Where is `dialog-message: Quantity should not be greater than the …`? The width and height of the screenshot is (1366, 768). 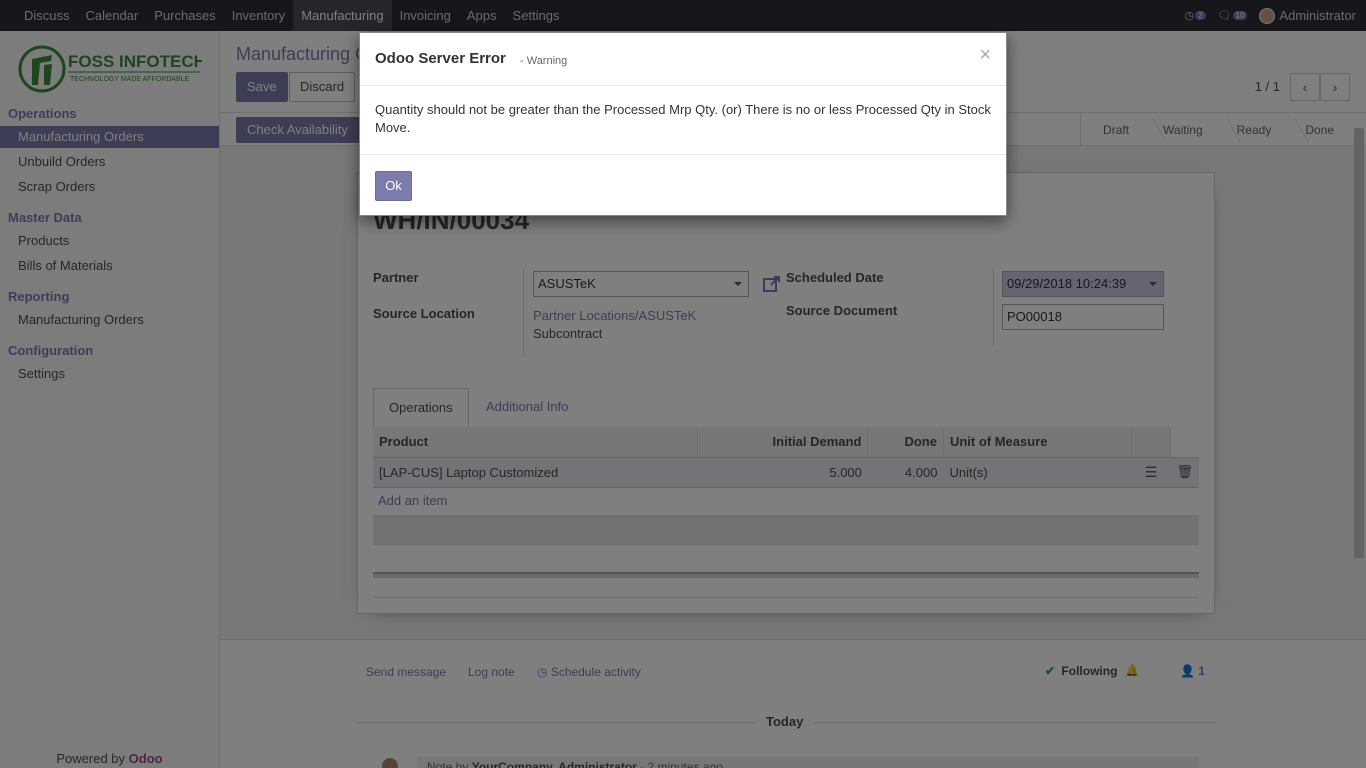 dialog-message: Quantity should not be greater than the … is located at coordinates (683, 118).